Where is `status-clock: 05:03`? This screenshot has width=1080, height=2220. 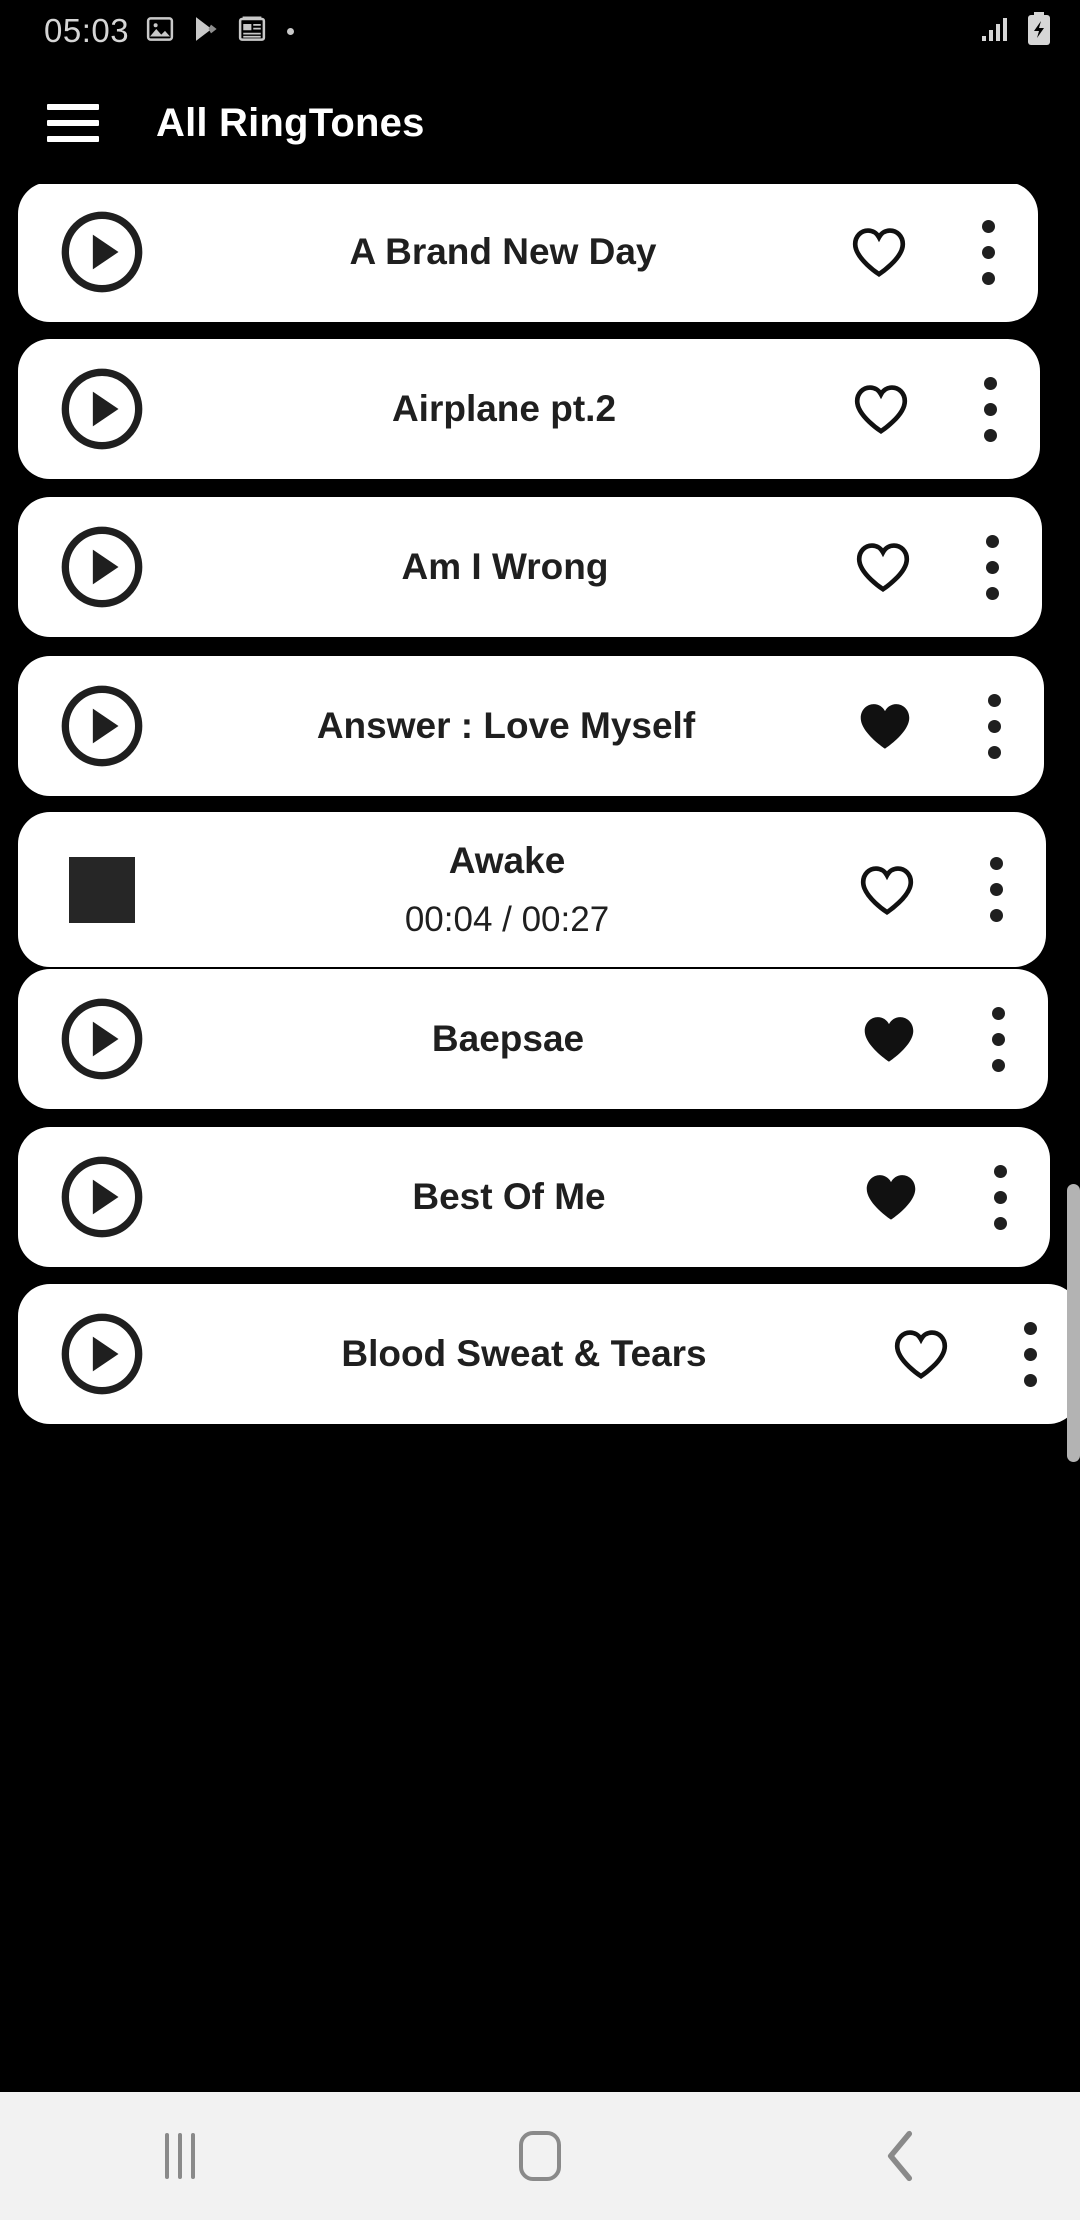
status-clock: 05:03 is located at coordinates (87, 30).